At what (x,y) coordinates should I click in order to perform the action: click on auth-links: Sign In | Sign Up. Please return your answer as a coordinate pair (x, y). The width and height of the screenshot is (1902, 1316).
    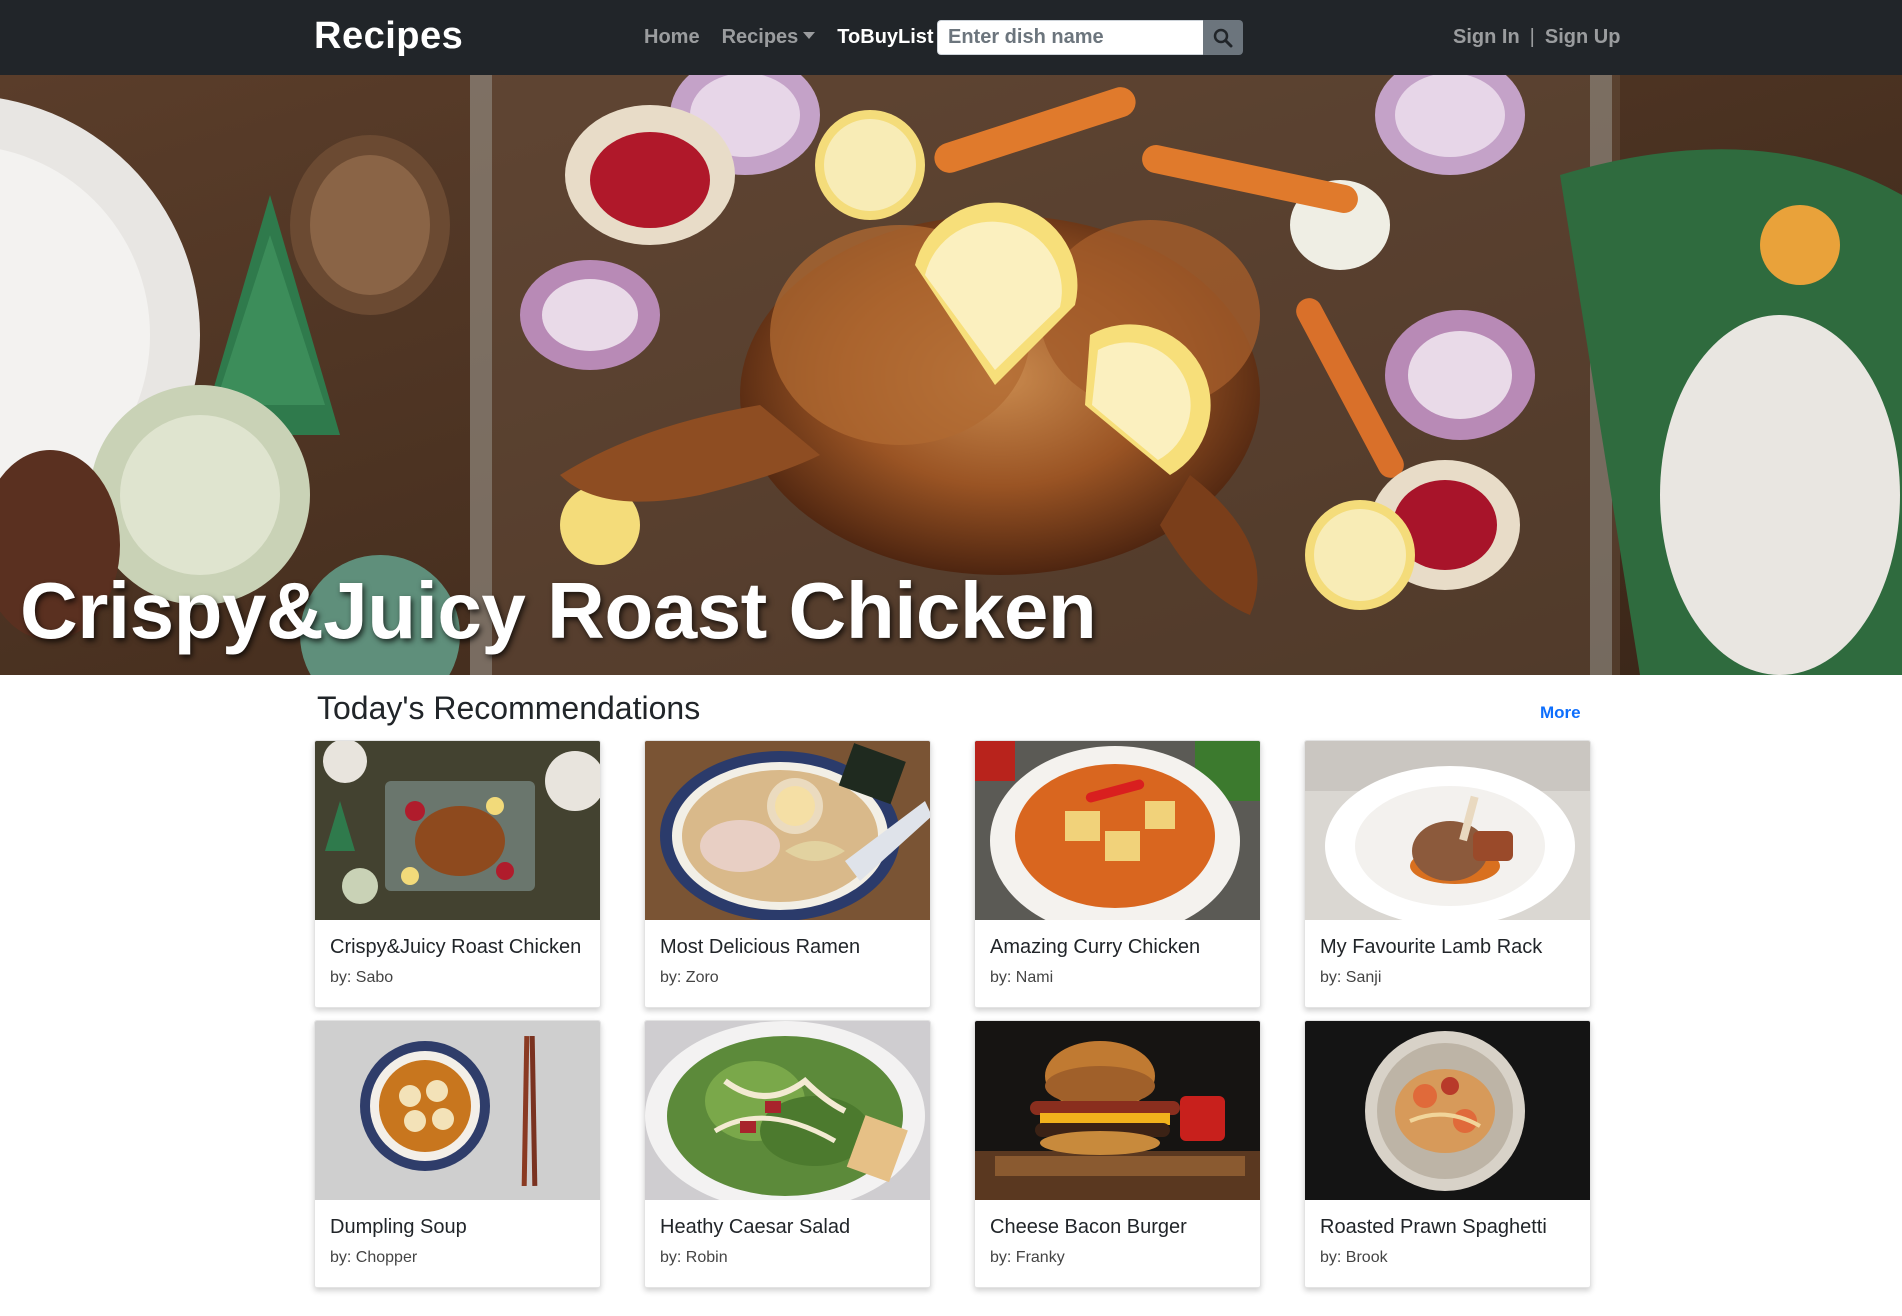
    Looking at the image, I should click on (1536, 37).